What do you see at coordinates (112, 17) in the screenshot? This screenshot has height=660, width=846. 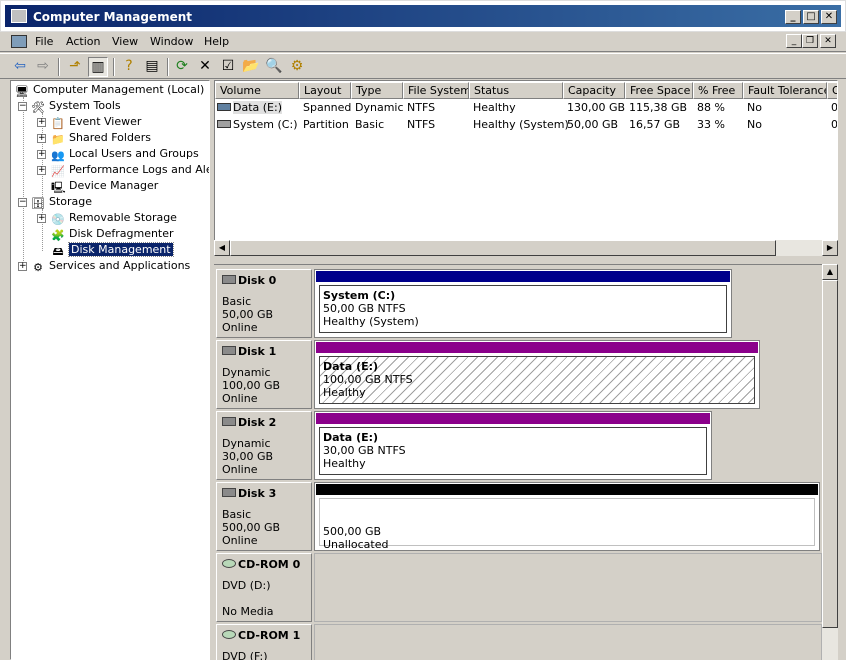 I see `window-title: Computer Management` at bounding box center [112, 17].